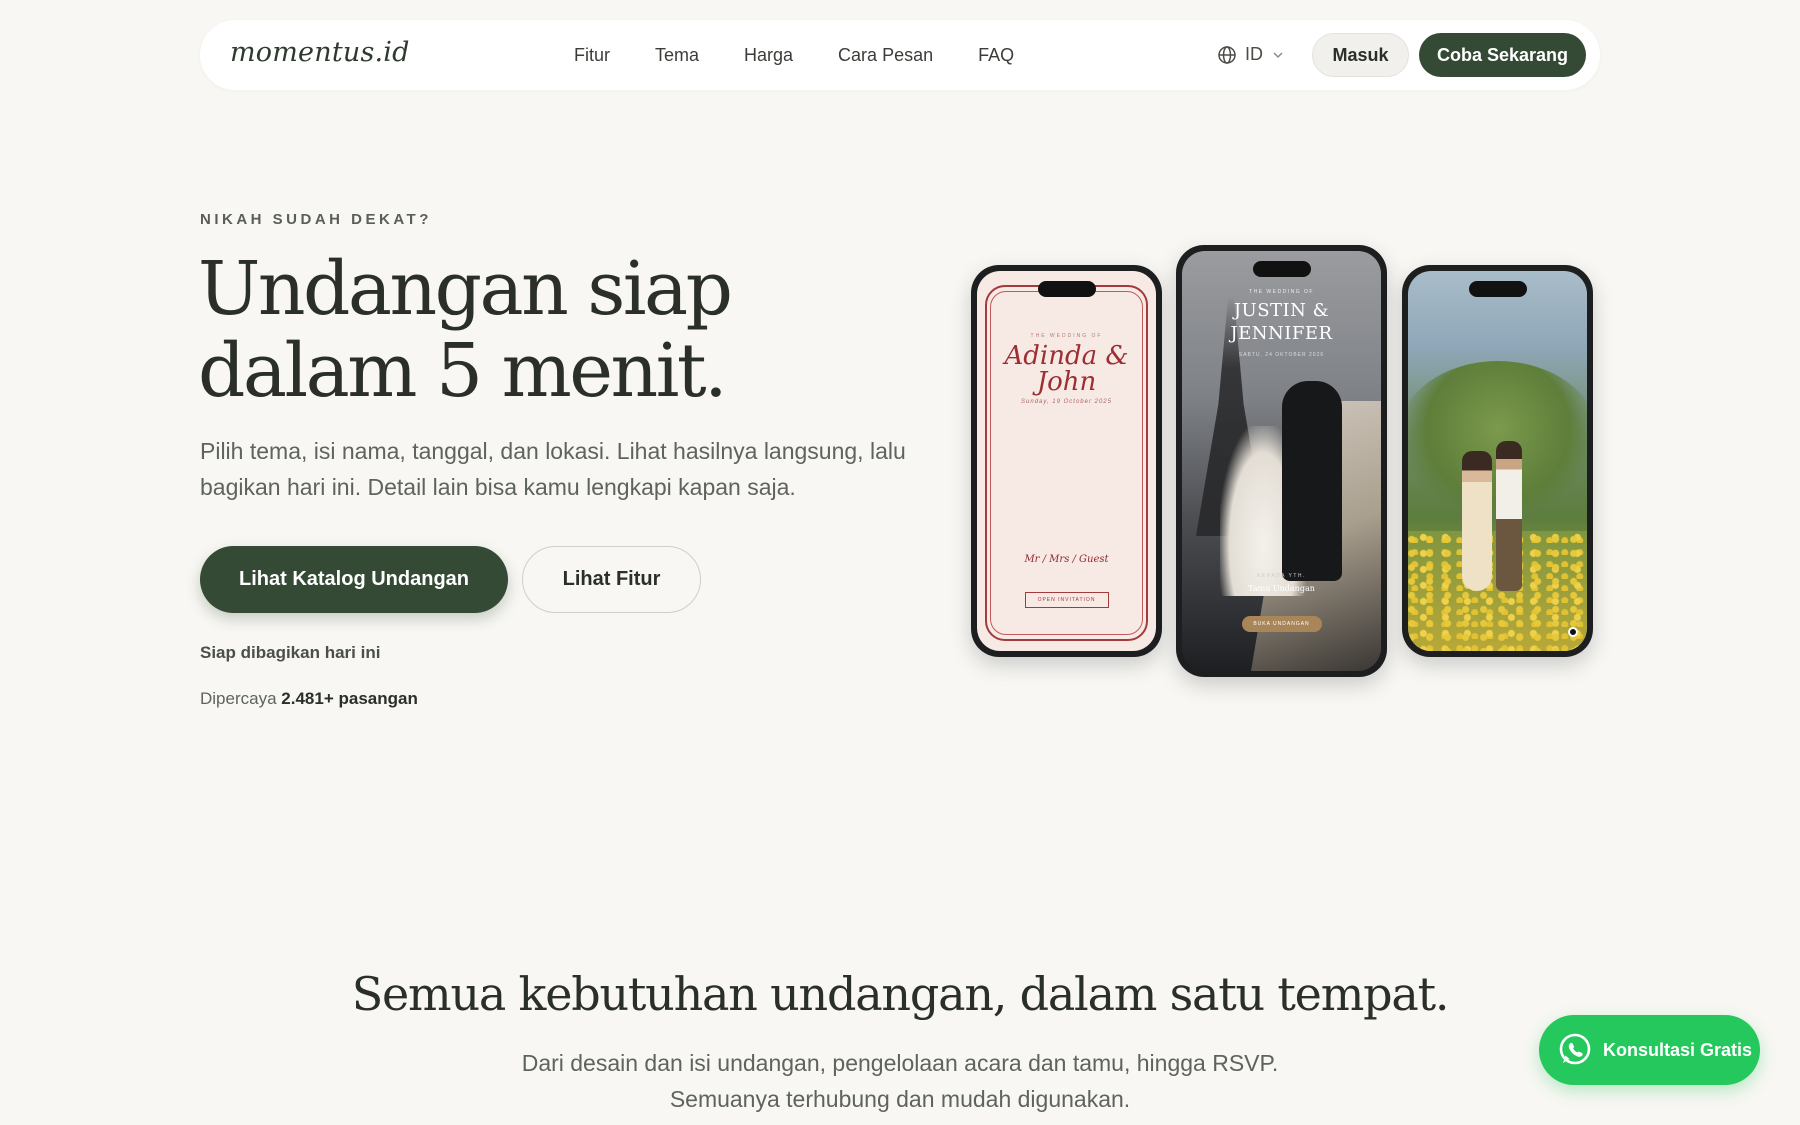  What do you see at coordinates (768, 55) in the screenshot?
I see `nav-link-harga: Harga` at bounding box center [768, 55].